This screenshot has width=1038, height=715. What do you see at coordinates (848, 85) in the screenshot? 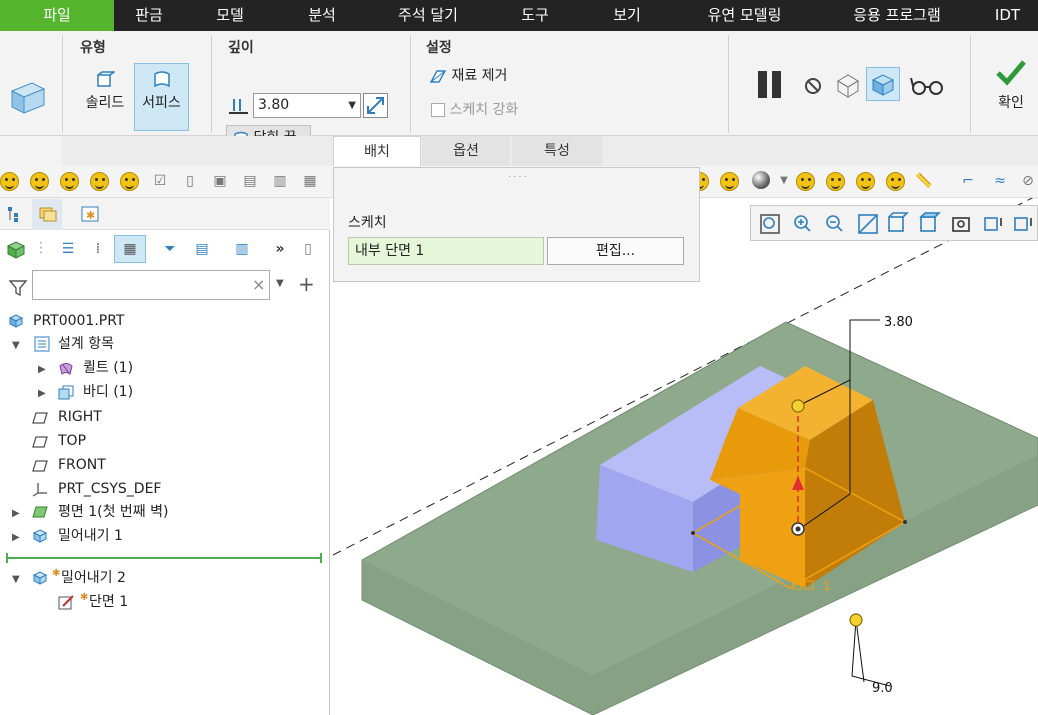
I see `preview-wireframe-icon` at bounding box center [848, 85].